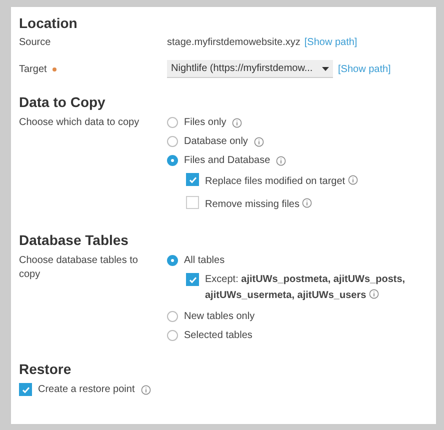 The height and width of the screenshot is (430, 444). What do you see at coordinates (62, 102) in the screenshot?
I see `section-heading: Data to Copy` at bounding box center [62, 102].